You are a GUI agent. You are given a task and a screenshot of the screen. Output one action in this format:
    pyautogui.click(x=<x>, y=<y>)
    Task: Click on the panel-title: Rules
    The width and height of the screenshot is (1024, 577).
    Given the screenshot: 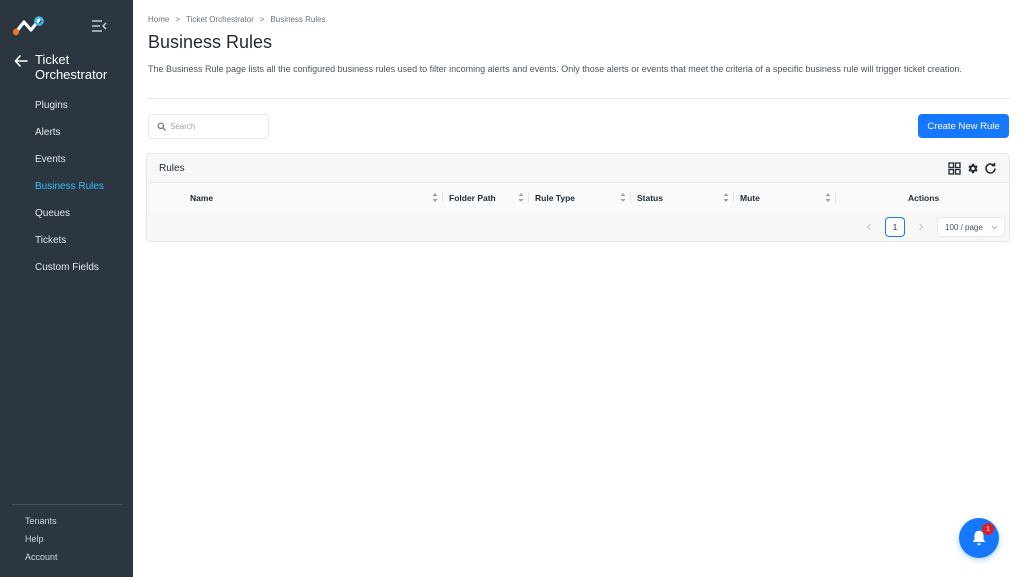 What is the action you would take?
    pyautogui.click(x=172, y=168)
    